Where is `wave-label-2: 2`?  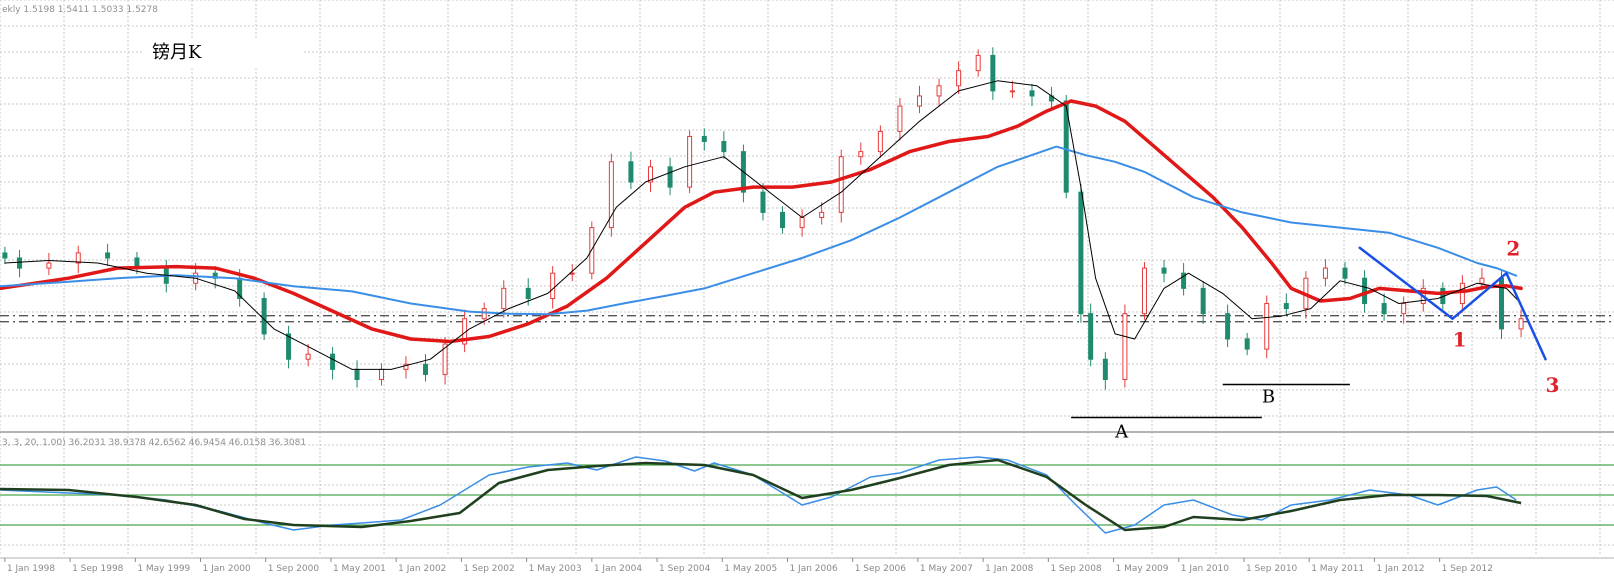 wave-label-2: 2 is located at coordinates (1513, 248).